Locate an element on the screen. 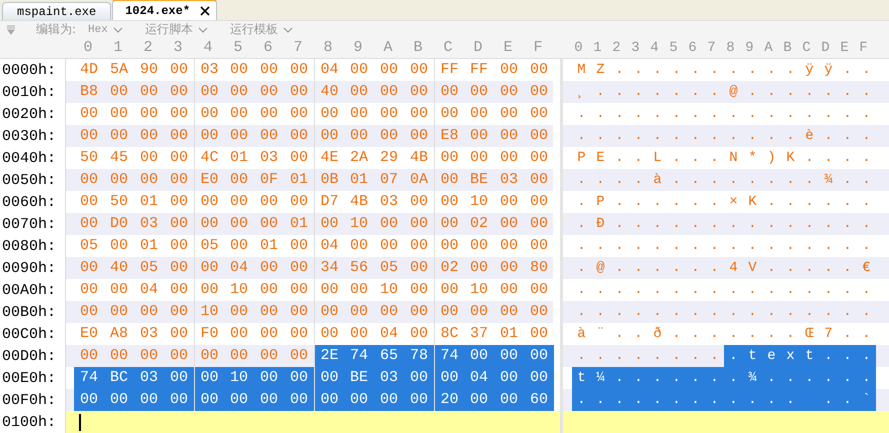  column-header: 6 is located at coordinates (268, 48).